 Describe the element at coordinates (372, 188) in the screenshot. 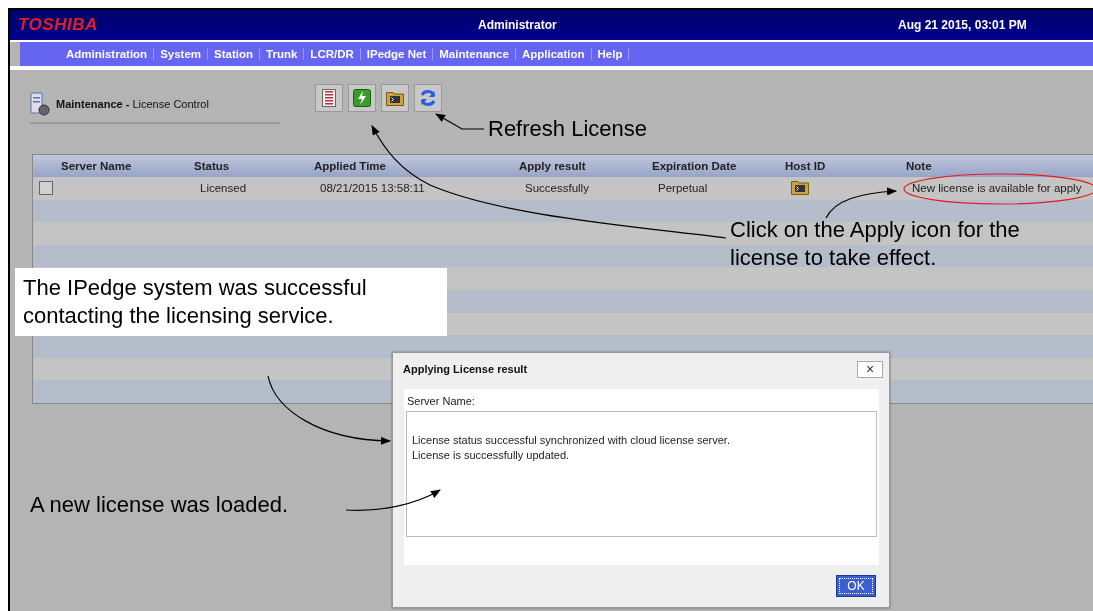

I see `table-cell-text: 08/21/2015 13:58:11` at that location.